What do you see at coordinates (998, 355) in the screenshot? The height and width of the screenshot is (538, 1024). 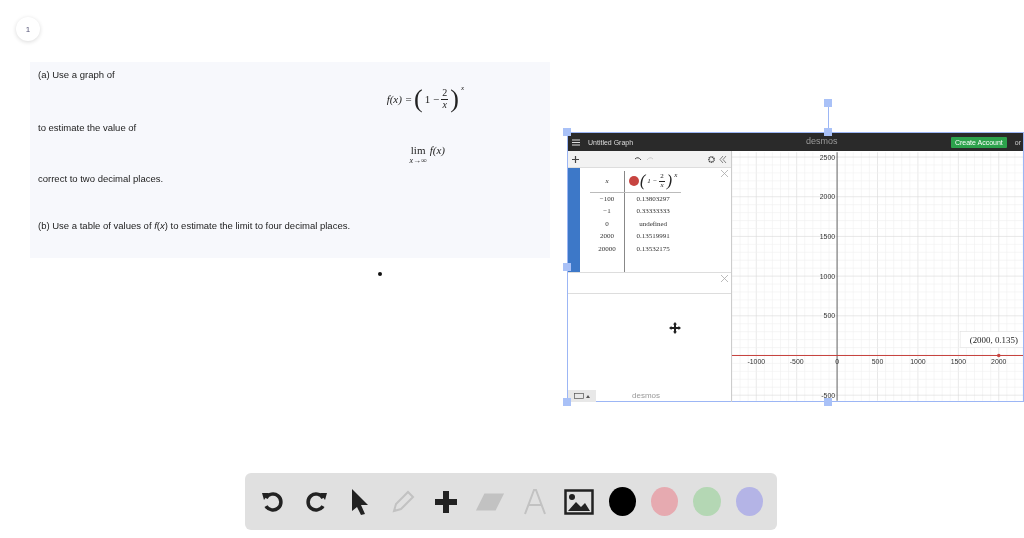 I see `point-marker` at bounding box center [998, 355].